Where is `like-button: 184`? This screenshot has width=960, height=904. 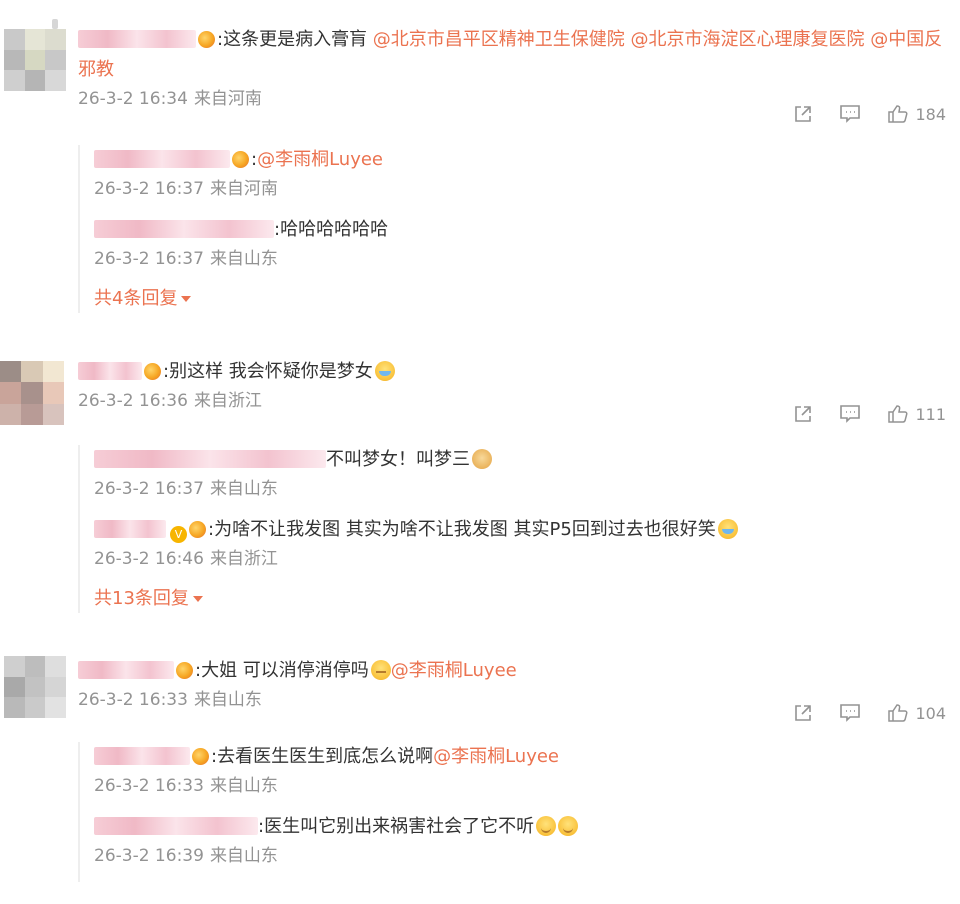
like-button: 184 is located at coordinates (916, 114).